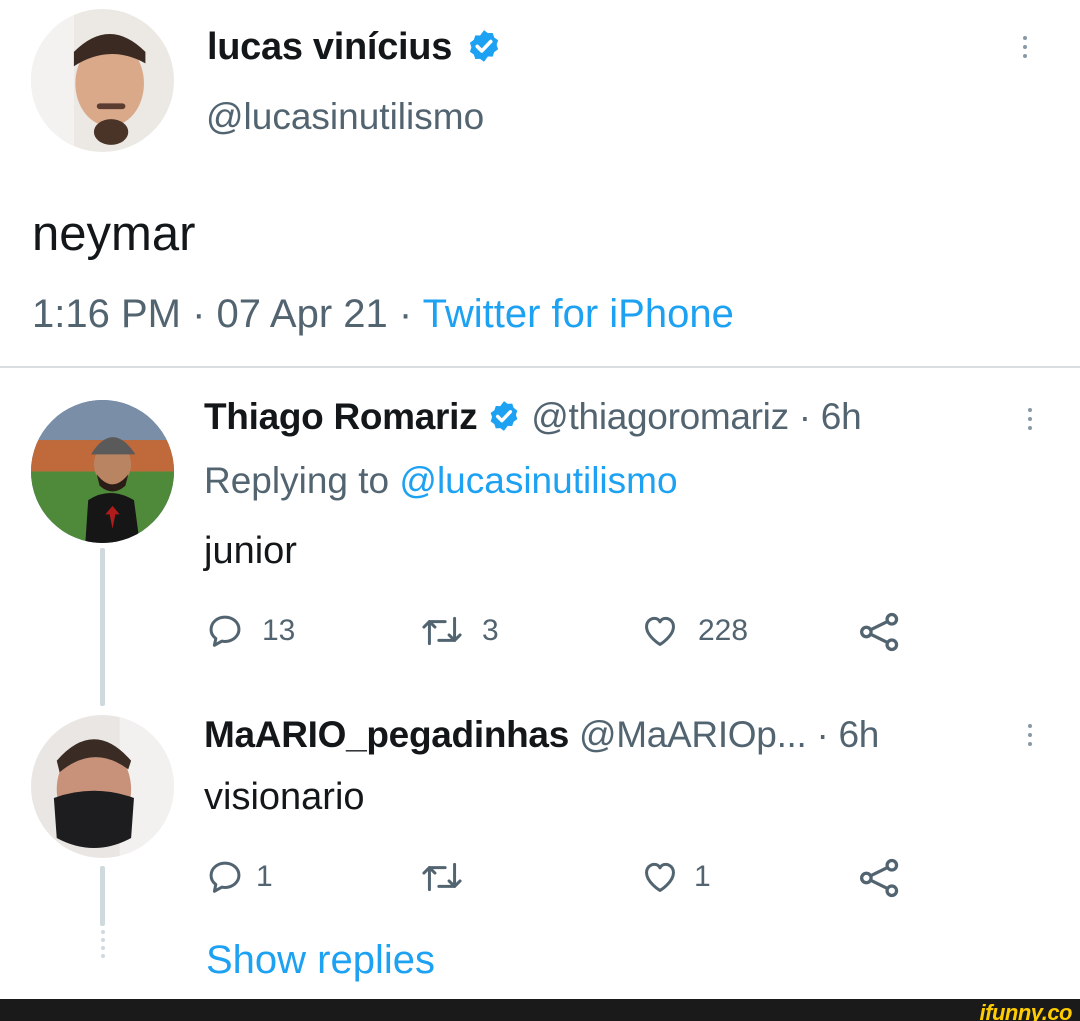 The width and height of the screenshot is (1080, 1021). I want to click on reply-header: Thiago Romariz @thiagoromariz · 6h, so click(533, 417).